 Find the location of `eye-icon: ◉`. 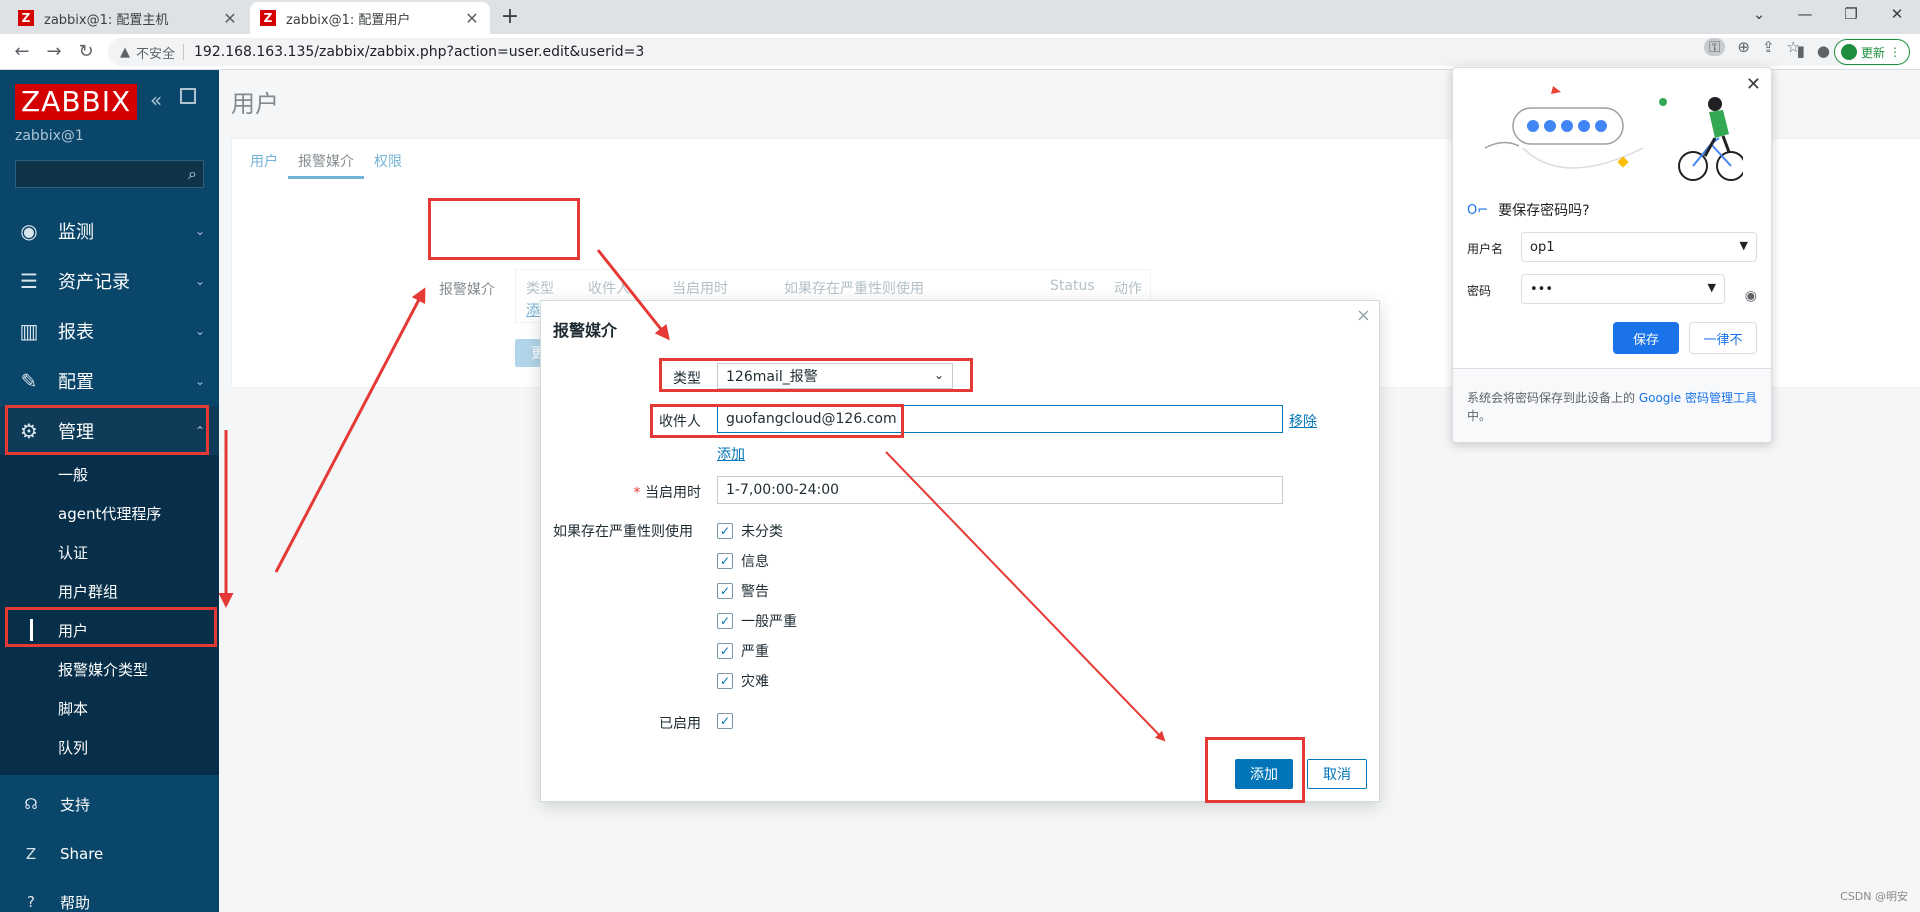

eye-icon: ◉ is located at coordinates (1751, 296).